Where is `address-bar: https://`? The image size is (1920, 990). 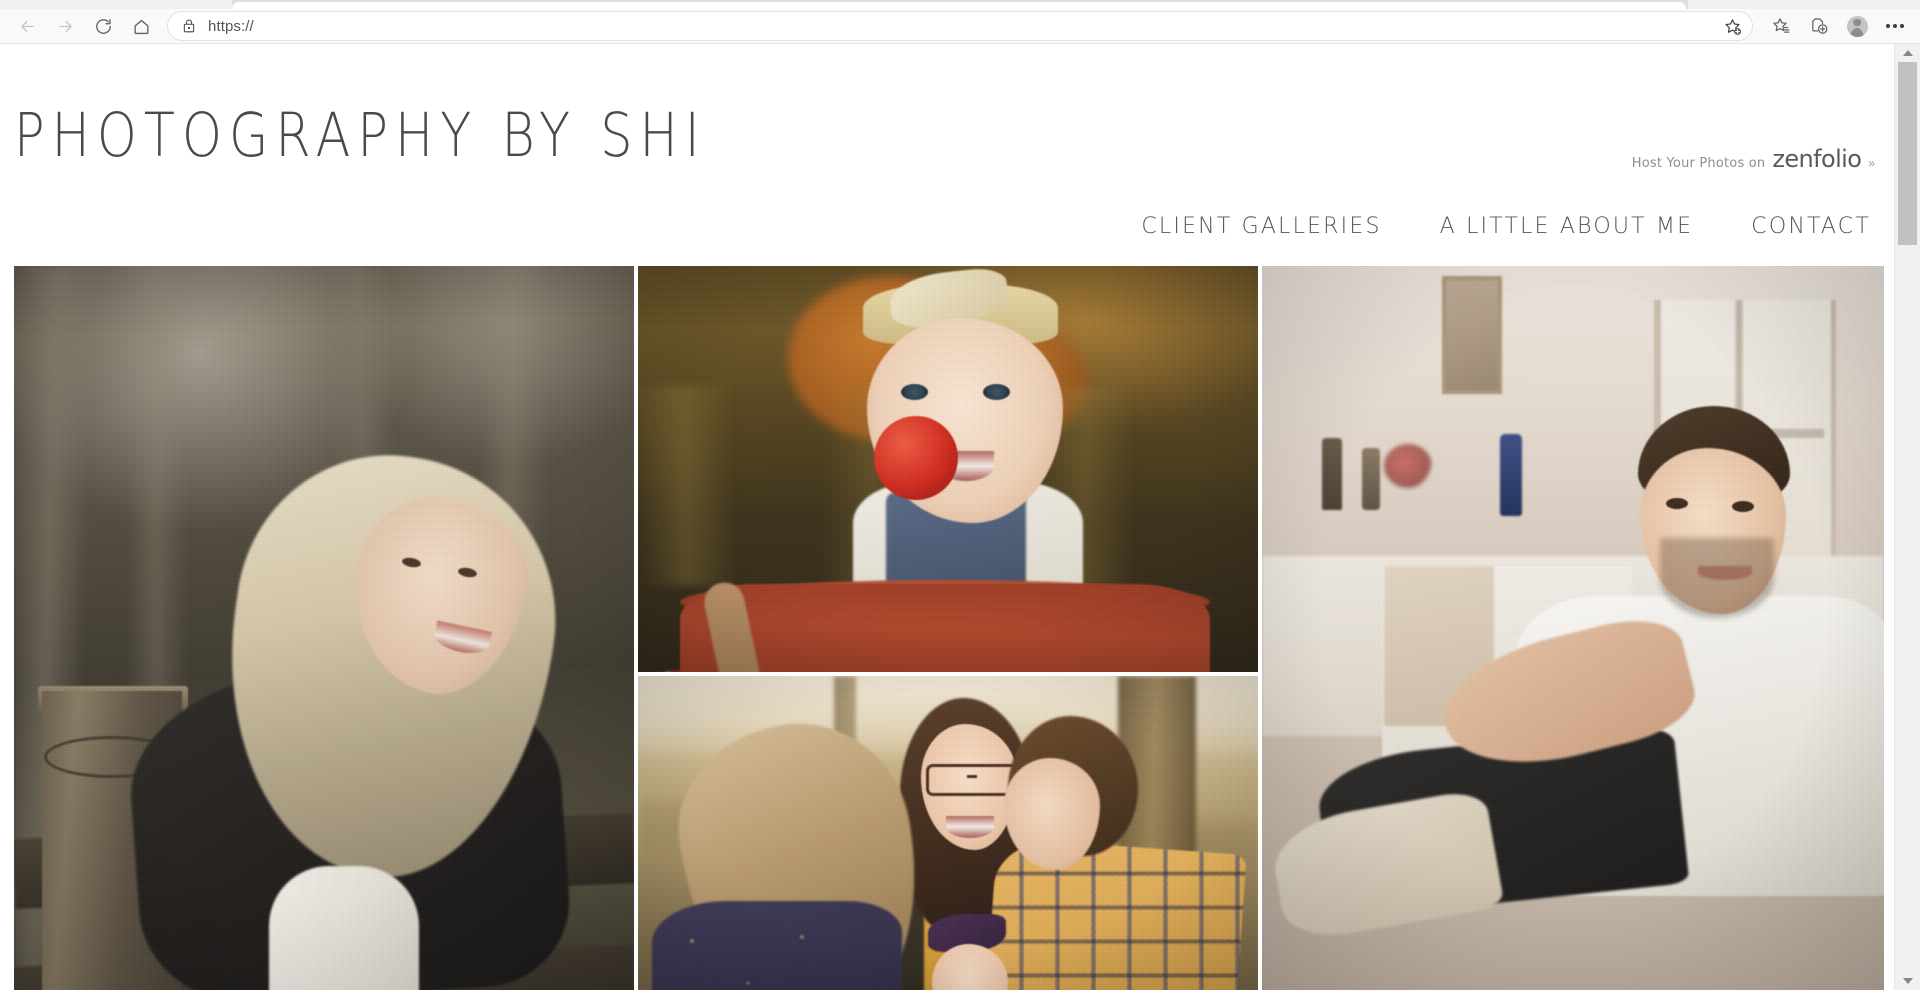 address-bar: https:// is located at coordinates (960, 26).